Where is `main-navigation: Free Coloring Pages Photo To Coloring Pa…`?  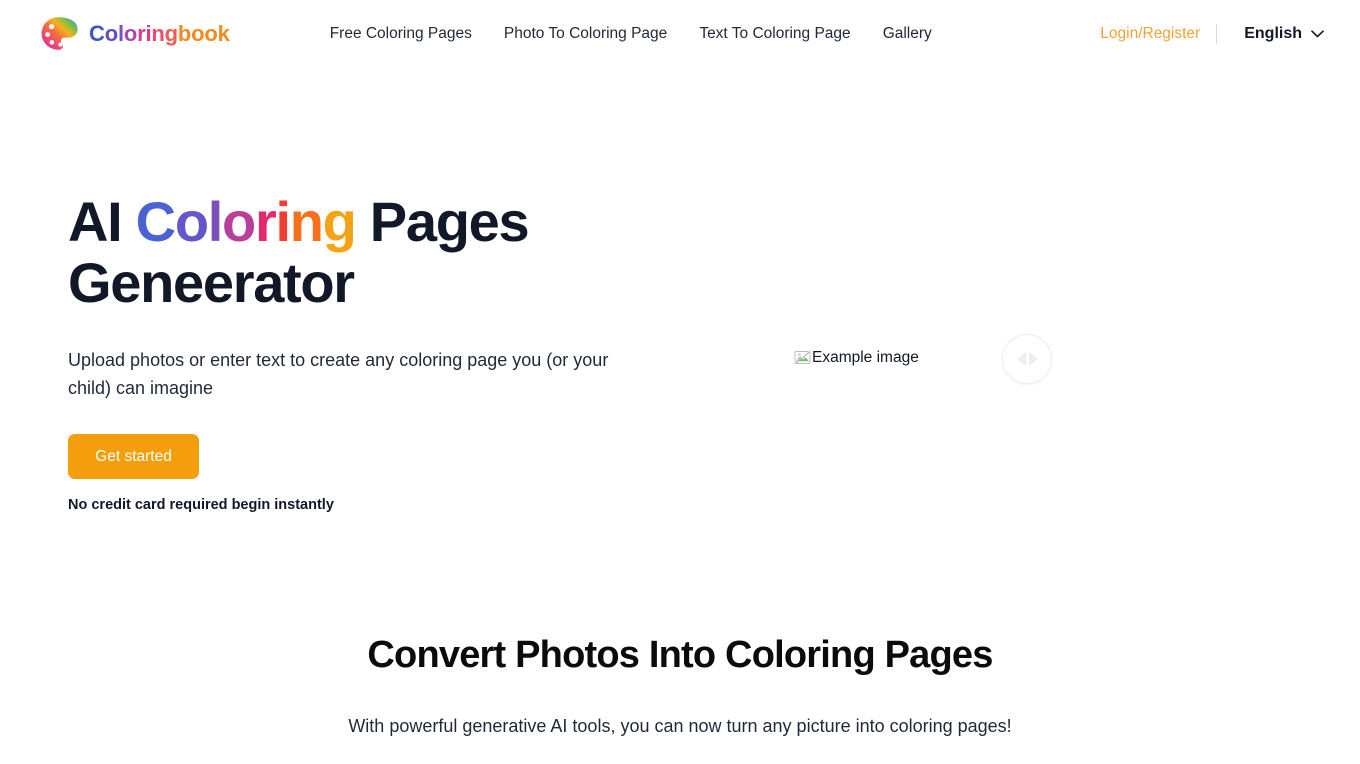 main-navigation: Free Coloring Pages Photo To Coloring Pa… is located at coordinates (631, 34).